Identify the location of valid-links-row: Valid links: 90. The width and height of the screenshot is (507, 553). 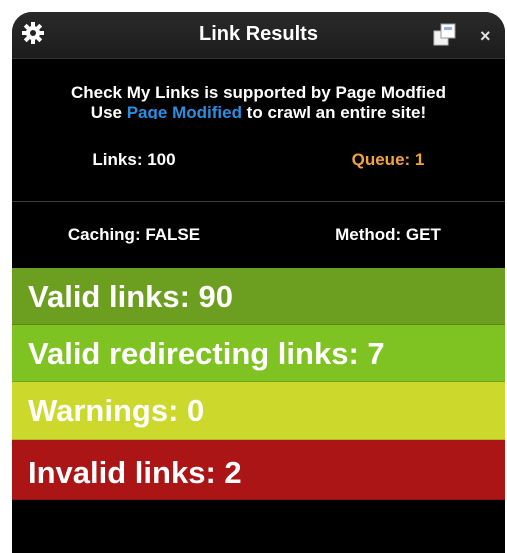
(258, 296).